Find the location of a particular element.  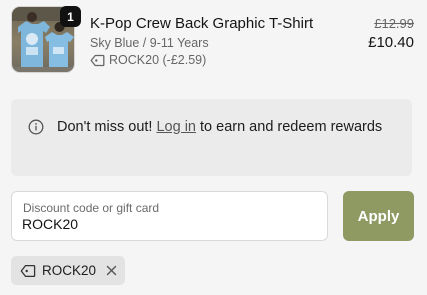

applied-discount-chip: ROCK20 is located at coordinates (68, 270).